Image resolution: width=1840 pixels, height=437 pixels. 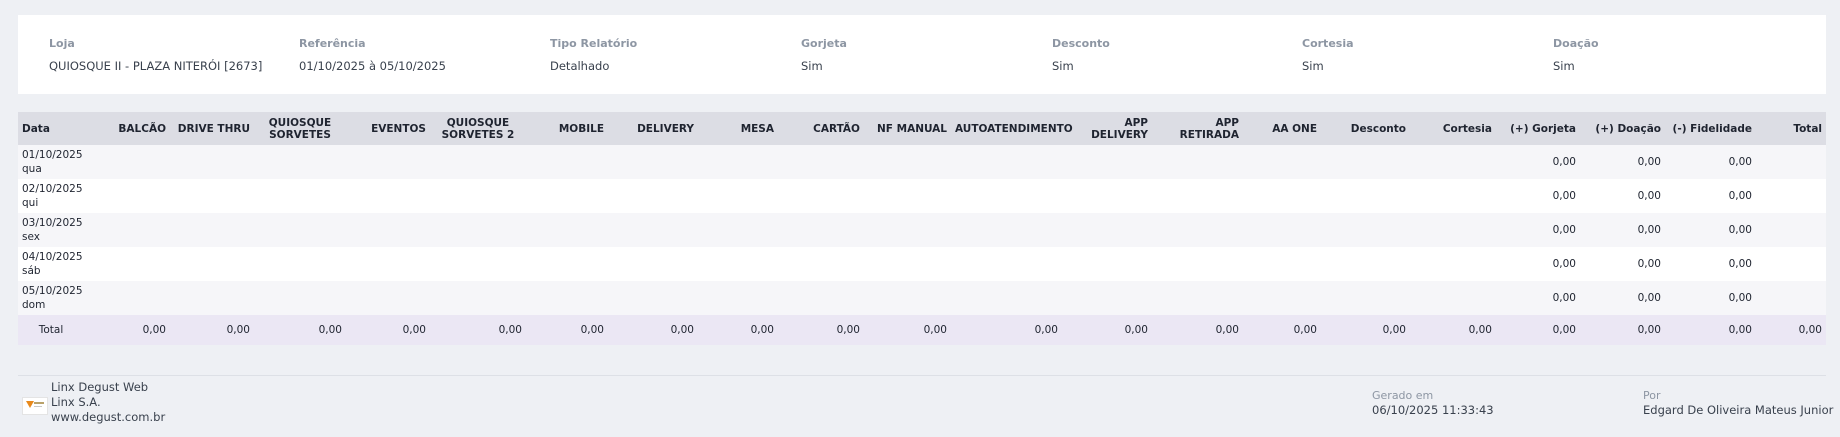 I want to click on by-value: Edgard De Oliveira Mateus Junior, so click(x=1738, y=410).